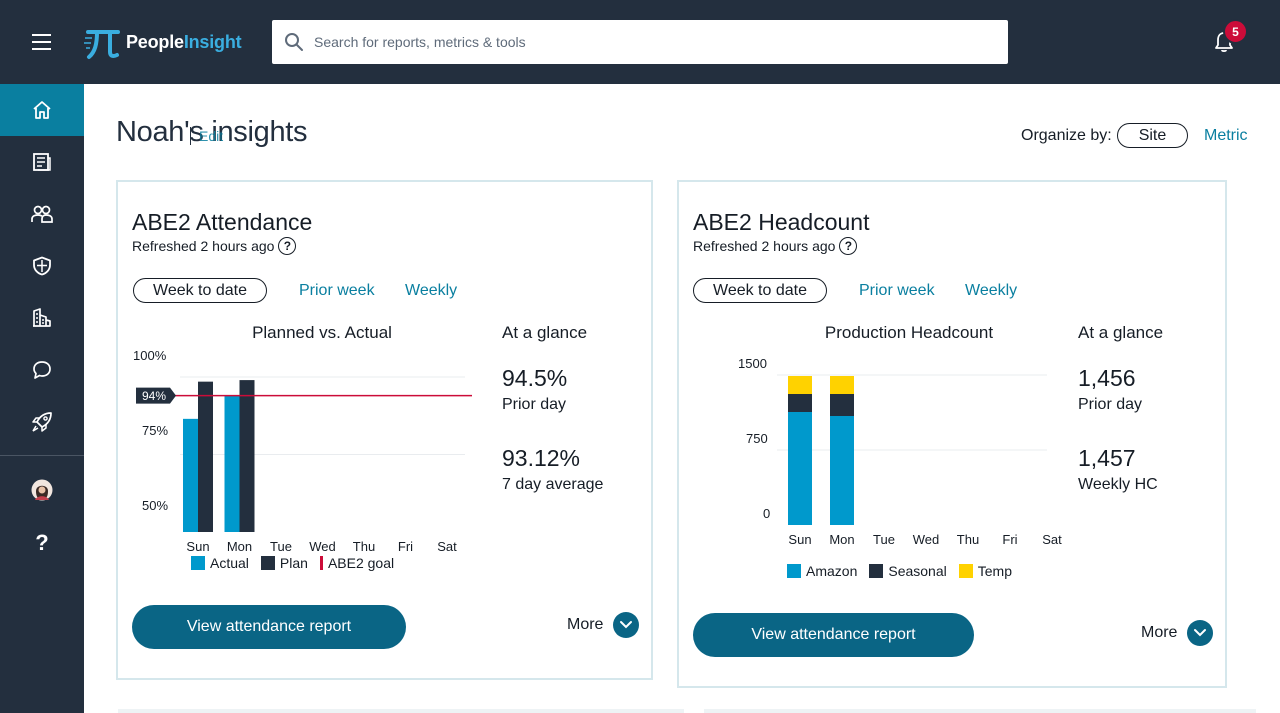  I want to click on notification-badge: 5, so click(1235, 31).